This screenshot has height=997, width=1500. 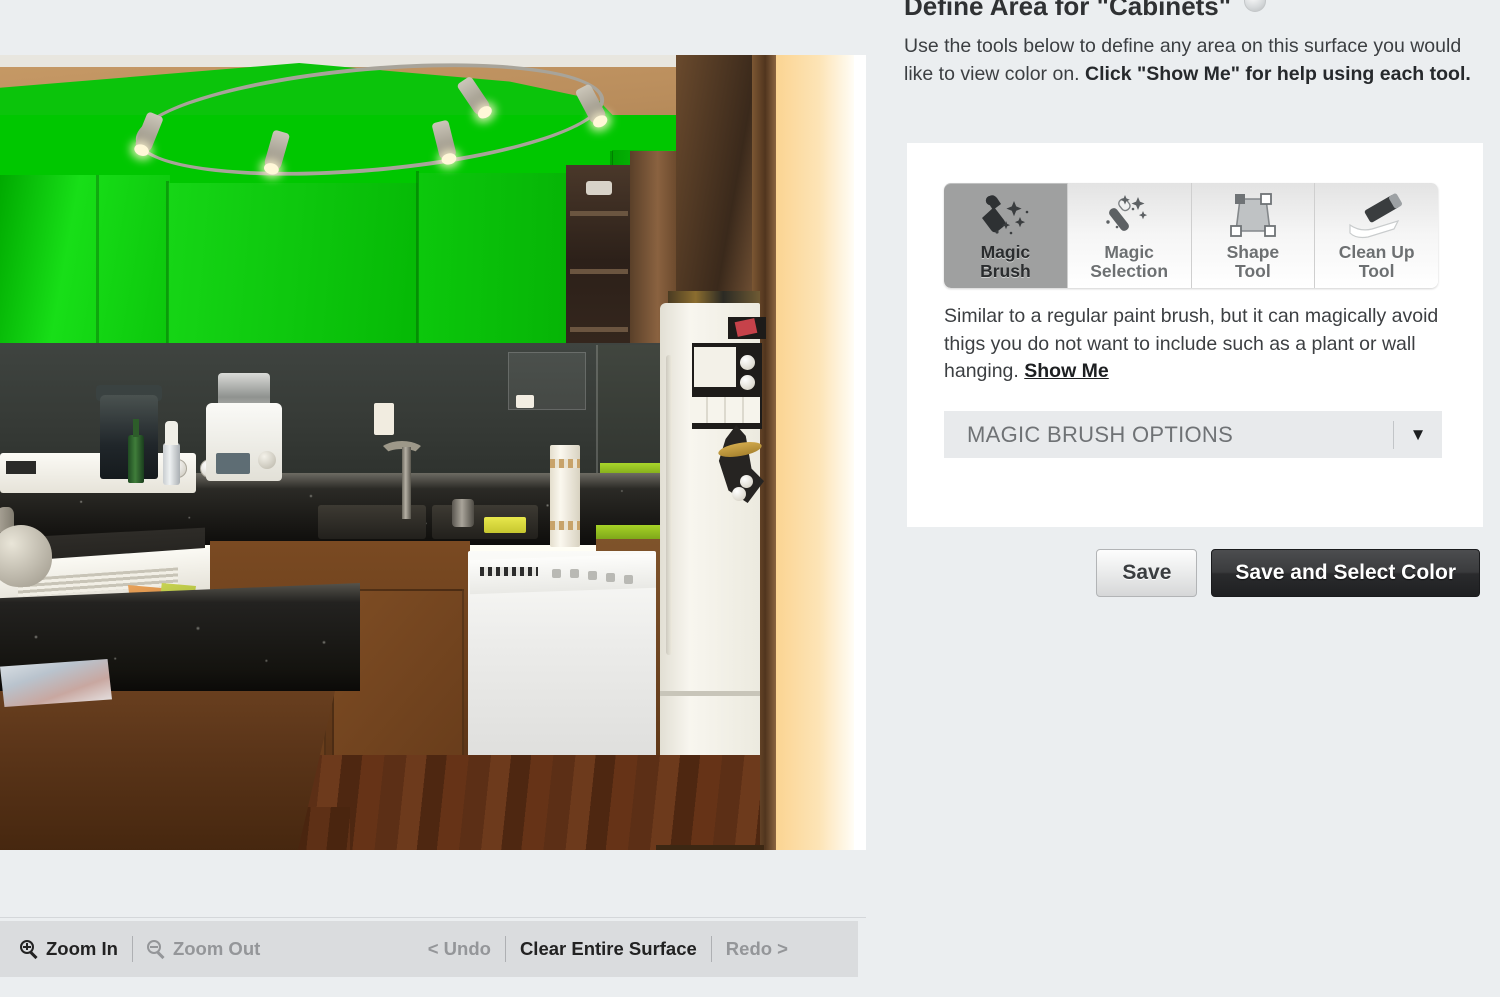 I want to click on clear-entire-surface-button: Clear Entire Surface, so click(x=608, y=949).